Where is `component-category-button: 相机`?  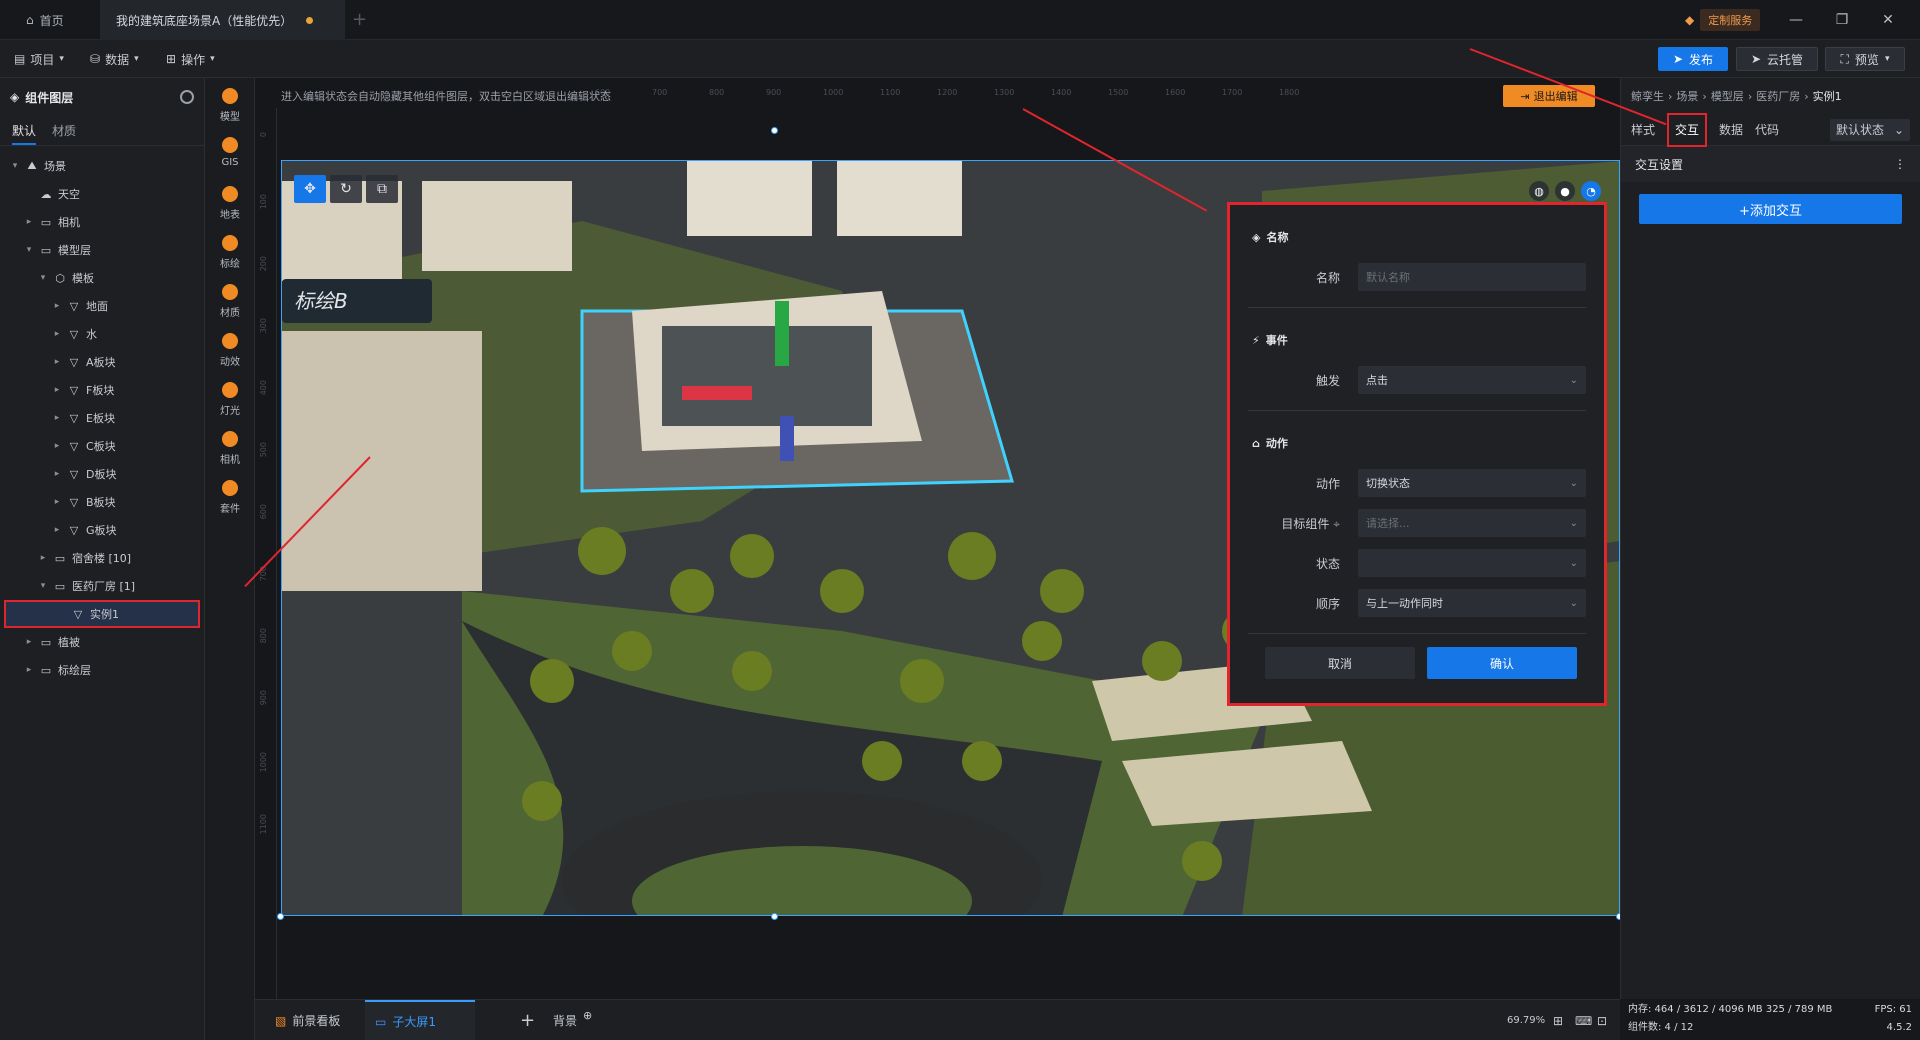
component-category-button: 相机 is located at coordinates (230, 448).